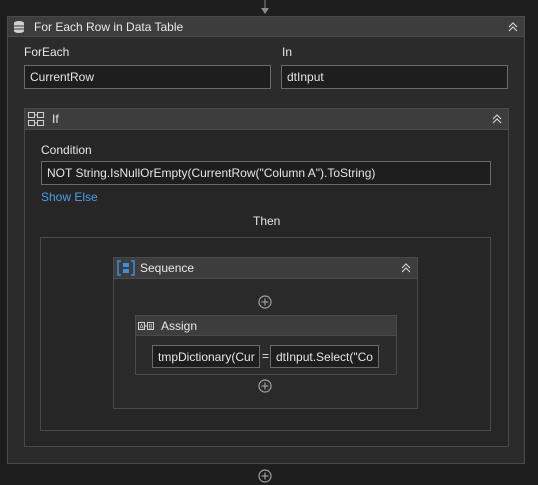 This screenshot has height=485, width=538. I want to click on arrow-down-icon, so click(265, 8).